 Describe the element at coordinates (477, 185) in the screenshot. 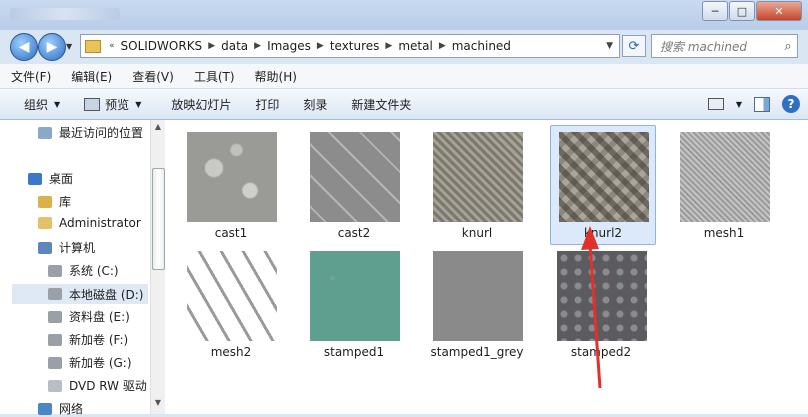

I see `file-item: knurl` at that location.